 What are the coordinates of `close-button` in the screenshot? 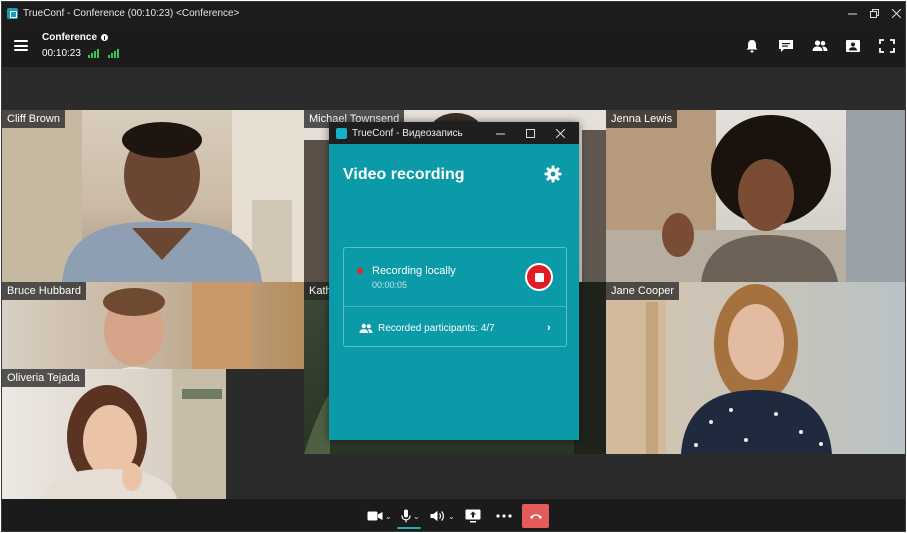 It's located at (893, 13).